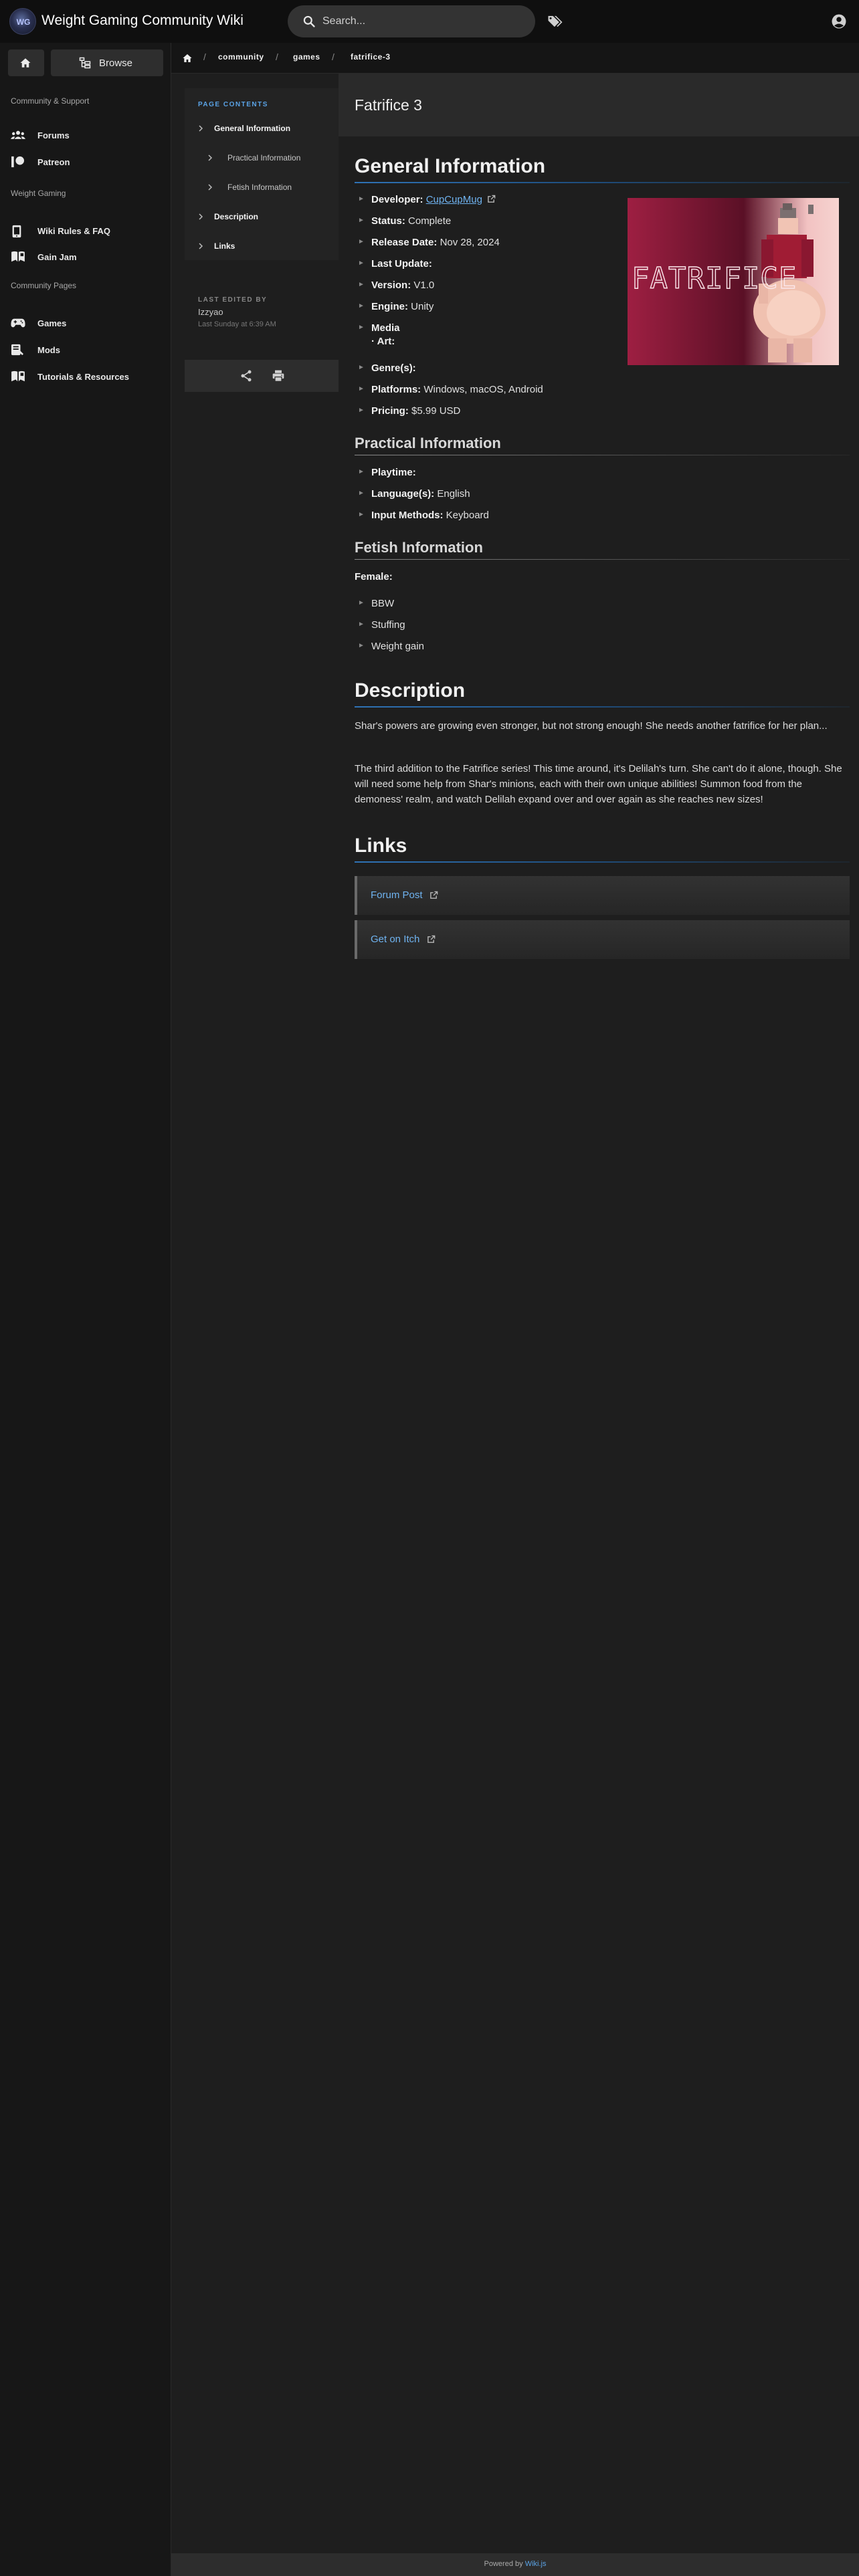 The height and width of the screenshot is (2576, 859). Describe the element at coordinates (602, 895) in the screenshot. I see `link-forum-post: Forum Post` at that location.